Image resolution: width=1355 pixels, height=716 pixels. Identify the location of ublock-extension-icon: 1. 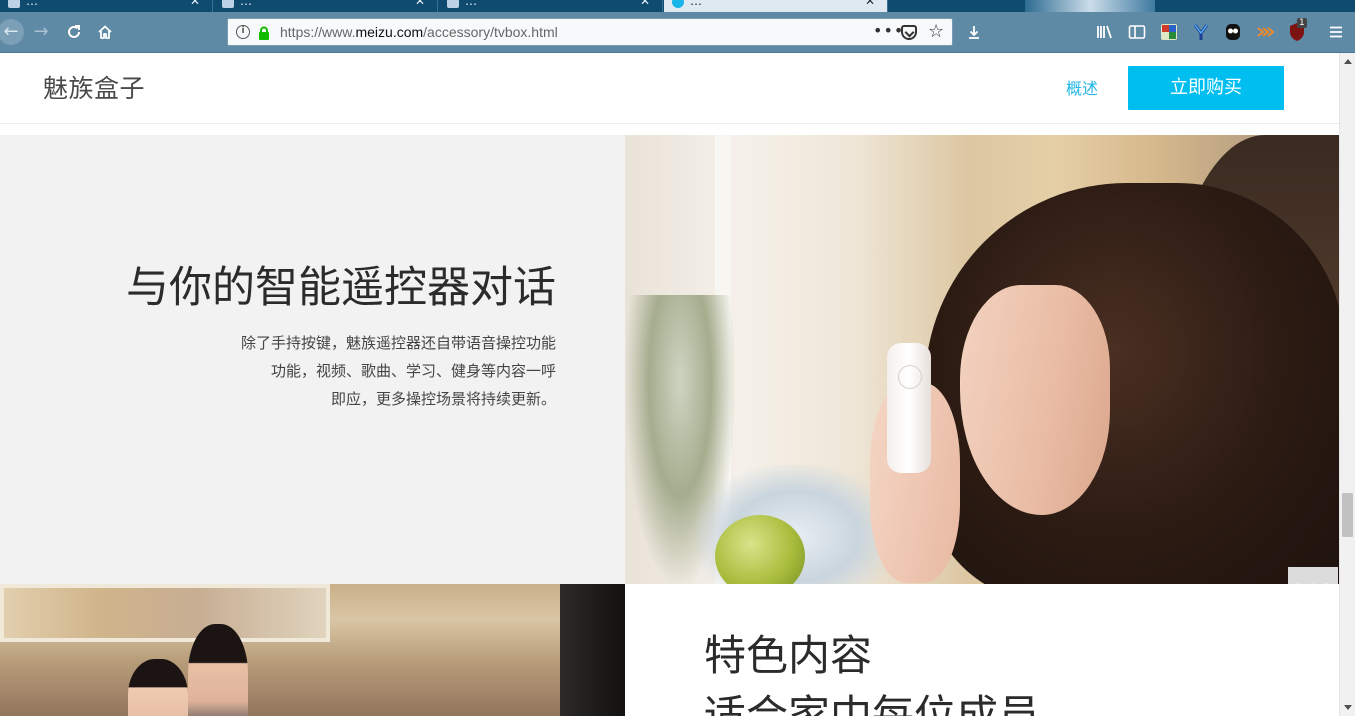
(1297, 30).